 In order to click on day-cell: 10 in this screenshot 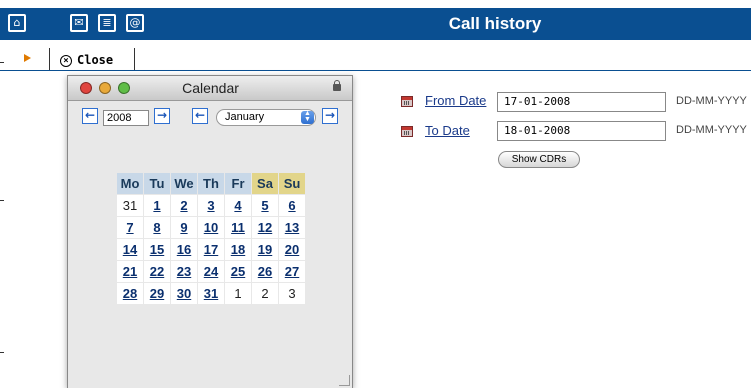, I will do `click(211, 227)`.